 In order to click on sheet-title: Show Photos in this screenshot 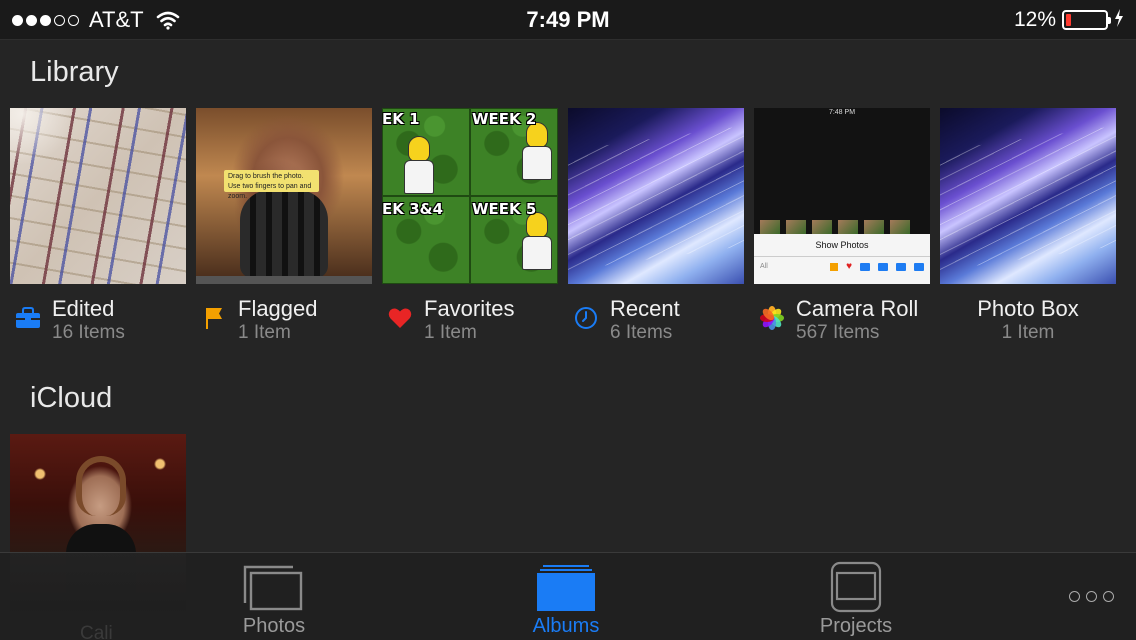, I will do `click(842, 245)`.